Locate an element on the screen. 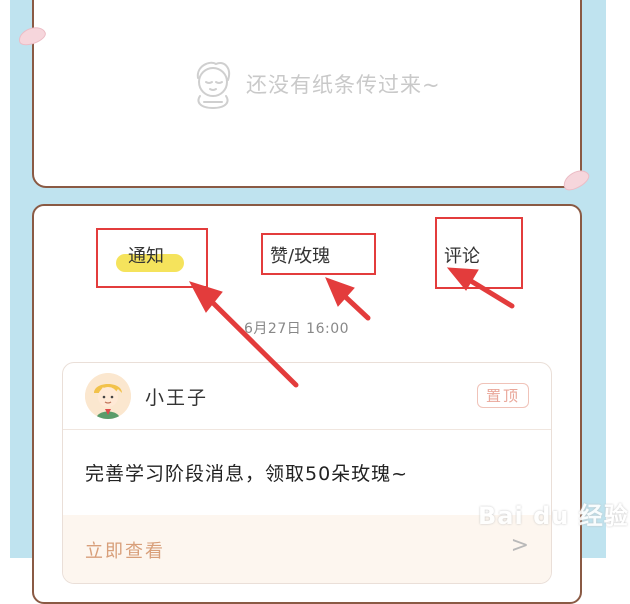 Image resolution: width=630 pixels, height=604 pixels. annotation-arrows is located at coordinates (351, 327).